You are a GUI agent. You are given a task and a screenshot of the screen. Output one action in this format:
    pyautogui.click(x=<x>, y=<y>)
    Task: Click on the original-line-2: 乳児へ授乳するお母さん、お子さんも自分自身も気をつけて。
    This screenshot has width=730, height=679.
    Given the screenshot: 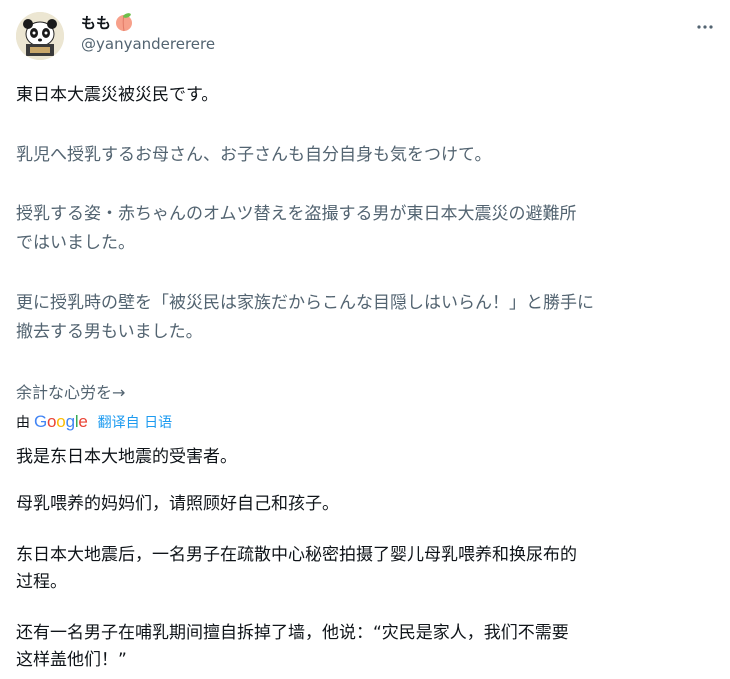 What is the action you would take?
    pyautogui.click(x=254, y=155)
    